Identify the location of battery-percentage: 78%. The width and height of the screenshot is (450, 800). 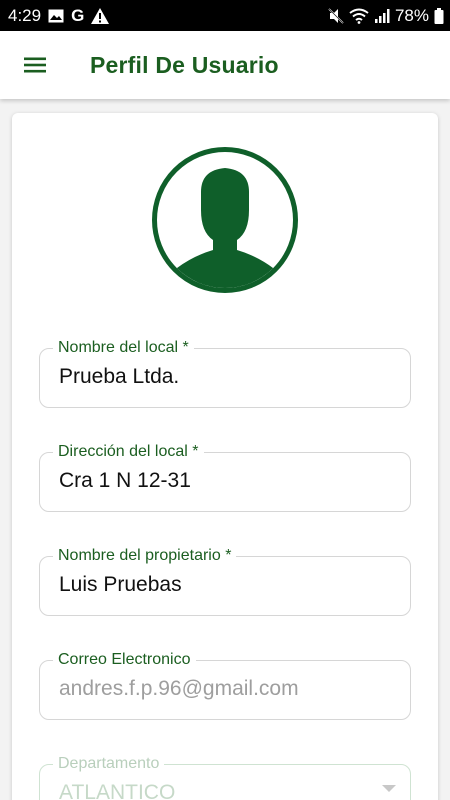
(411, 15).